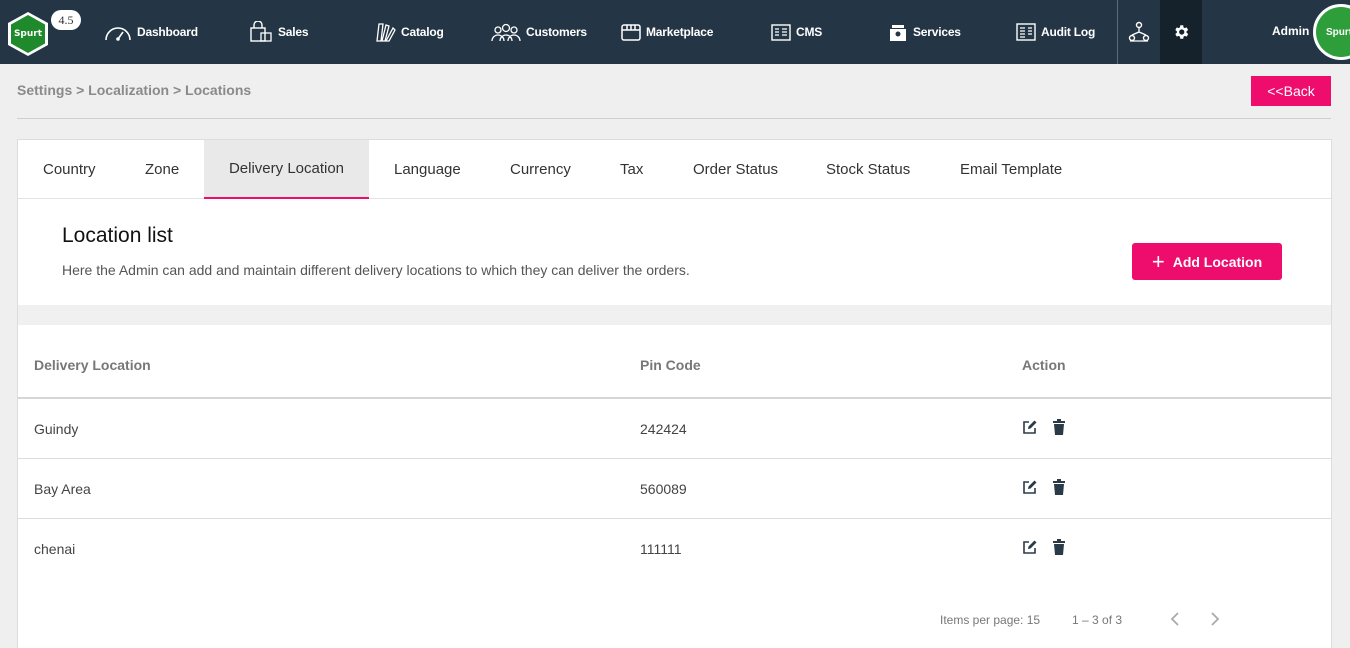  What do you see at coordinates (781, 32) in the screenshot?
I see `cms-icon` at bounding box center [781, 32].